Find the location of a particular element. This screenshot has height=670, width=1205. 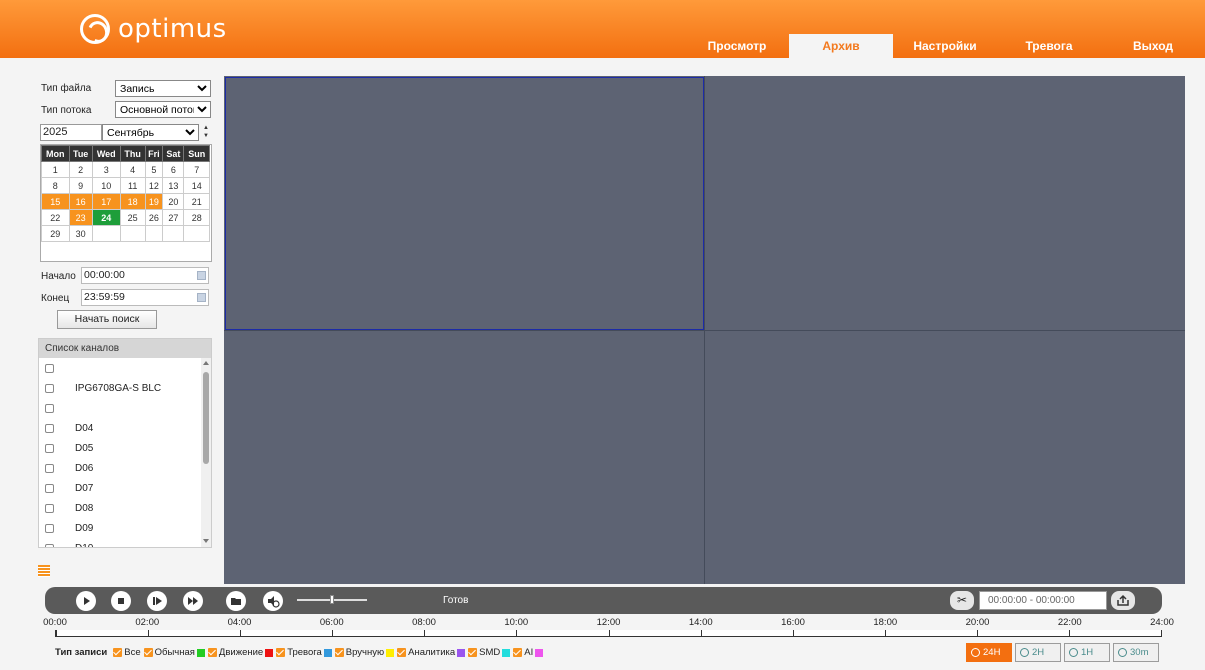

calendar-day: 9 is located at coordinates (80, 185).